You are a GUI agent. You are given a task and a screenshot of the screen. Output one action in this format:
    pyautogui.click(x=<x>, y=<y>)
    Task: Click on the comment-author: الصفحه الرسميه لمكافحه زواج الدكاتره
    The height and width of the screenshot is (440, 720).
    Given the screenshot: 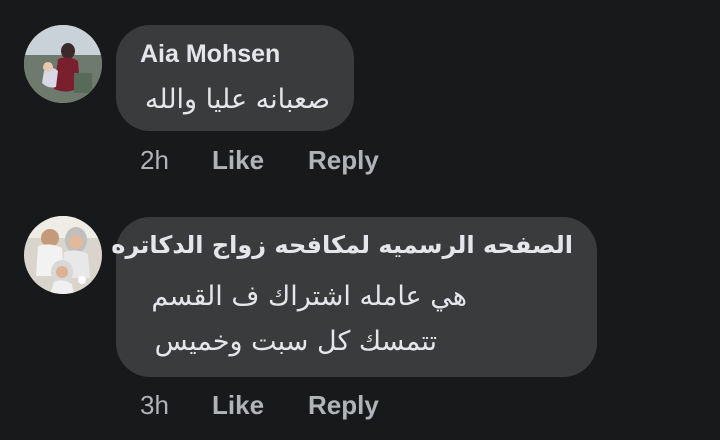 What is the action you would take?
    pyautogui.click(x=342, y=245)
    